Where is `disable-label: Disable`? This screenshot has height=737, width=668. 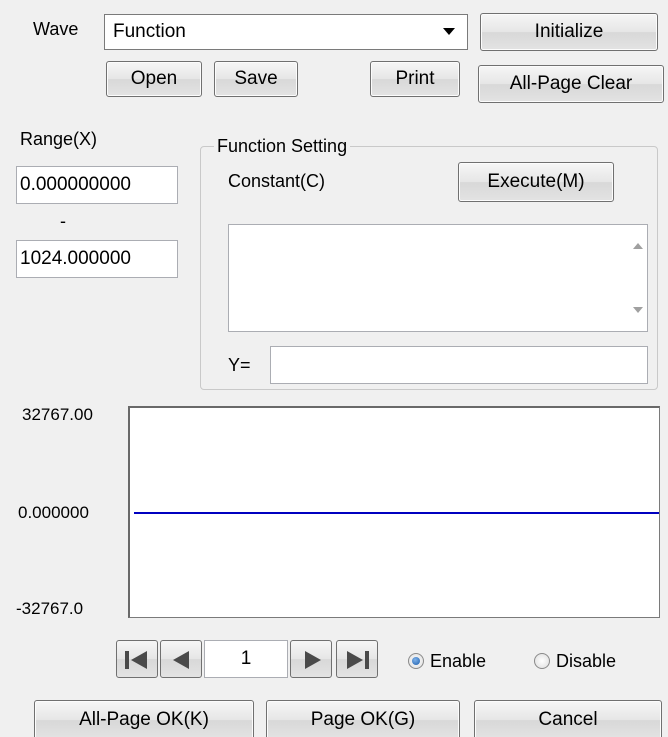 disable-label: Disable is located at coordinates (586, 661).